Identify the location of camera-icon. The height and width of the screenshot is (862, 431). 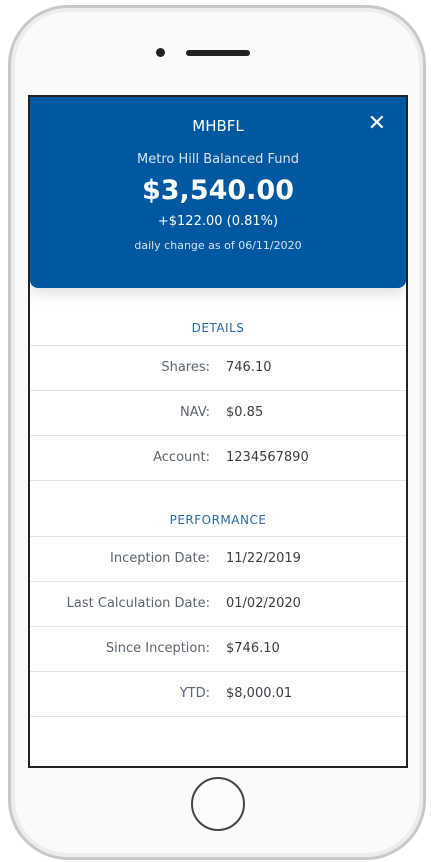
(160, 52).